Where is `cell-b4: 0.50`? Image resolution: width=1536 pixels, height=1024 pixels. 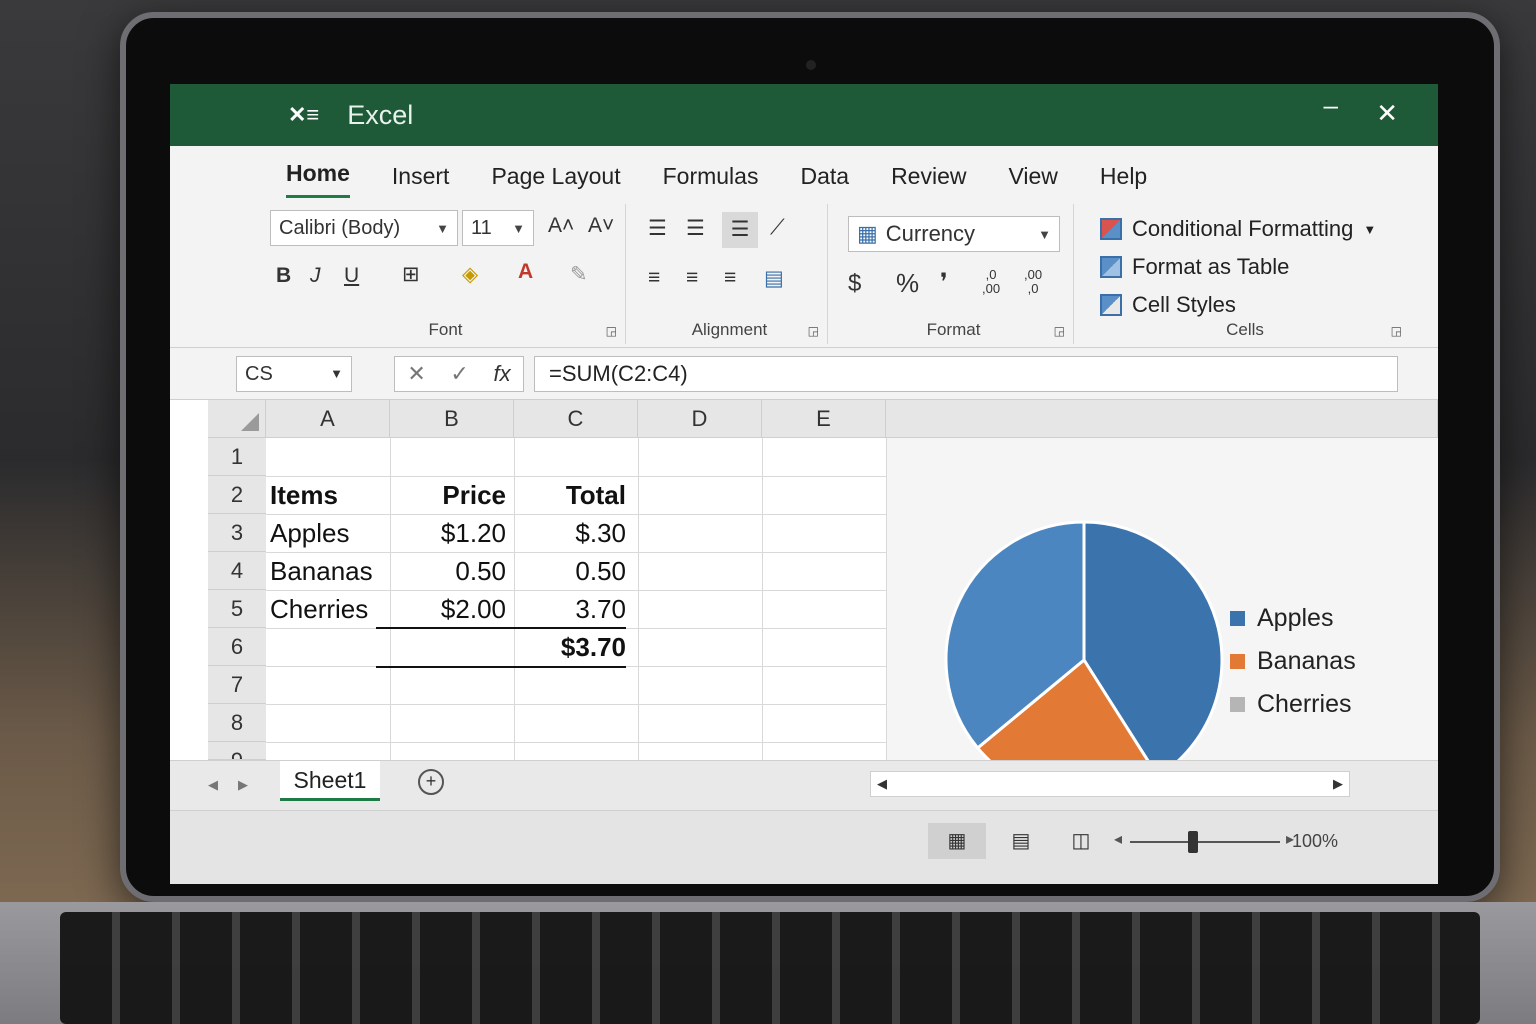
cell-b4: 0.50 is located at coordinates (448, 571).